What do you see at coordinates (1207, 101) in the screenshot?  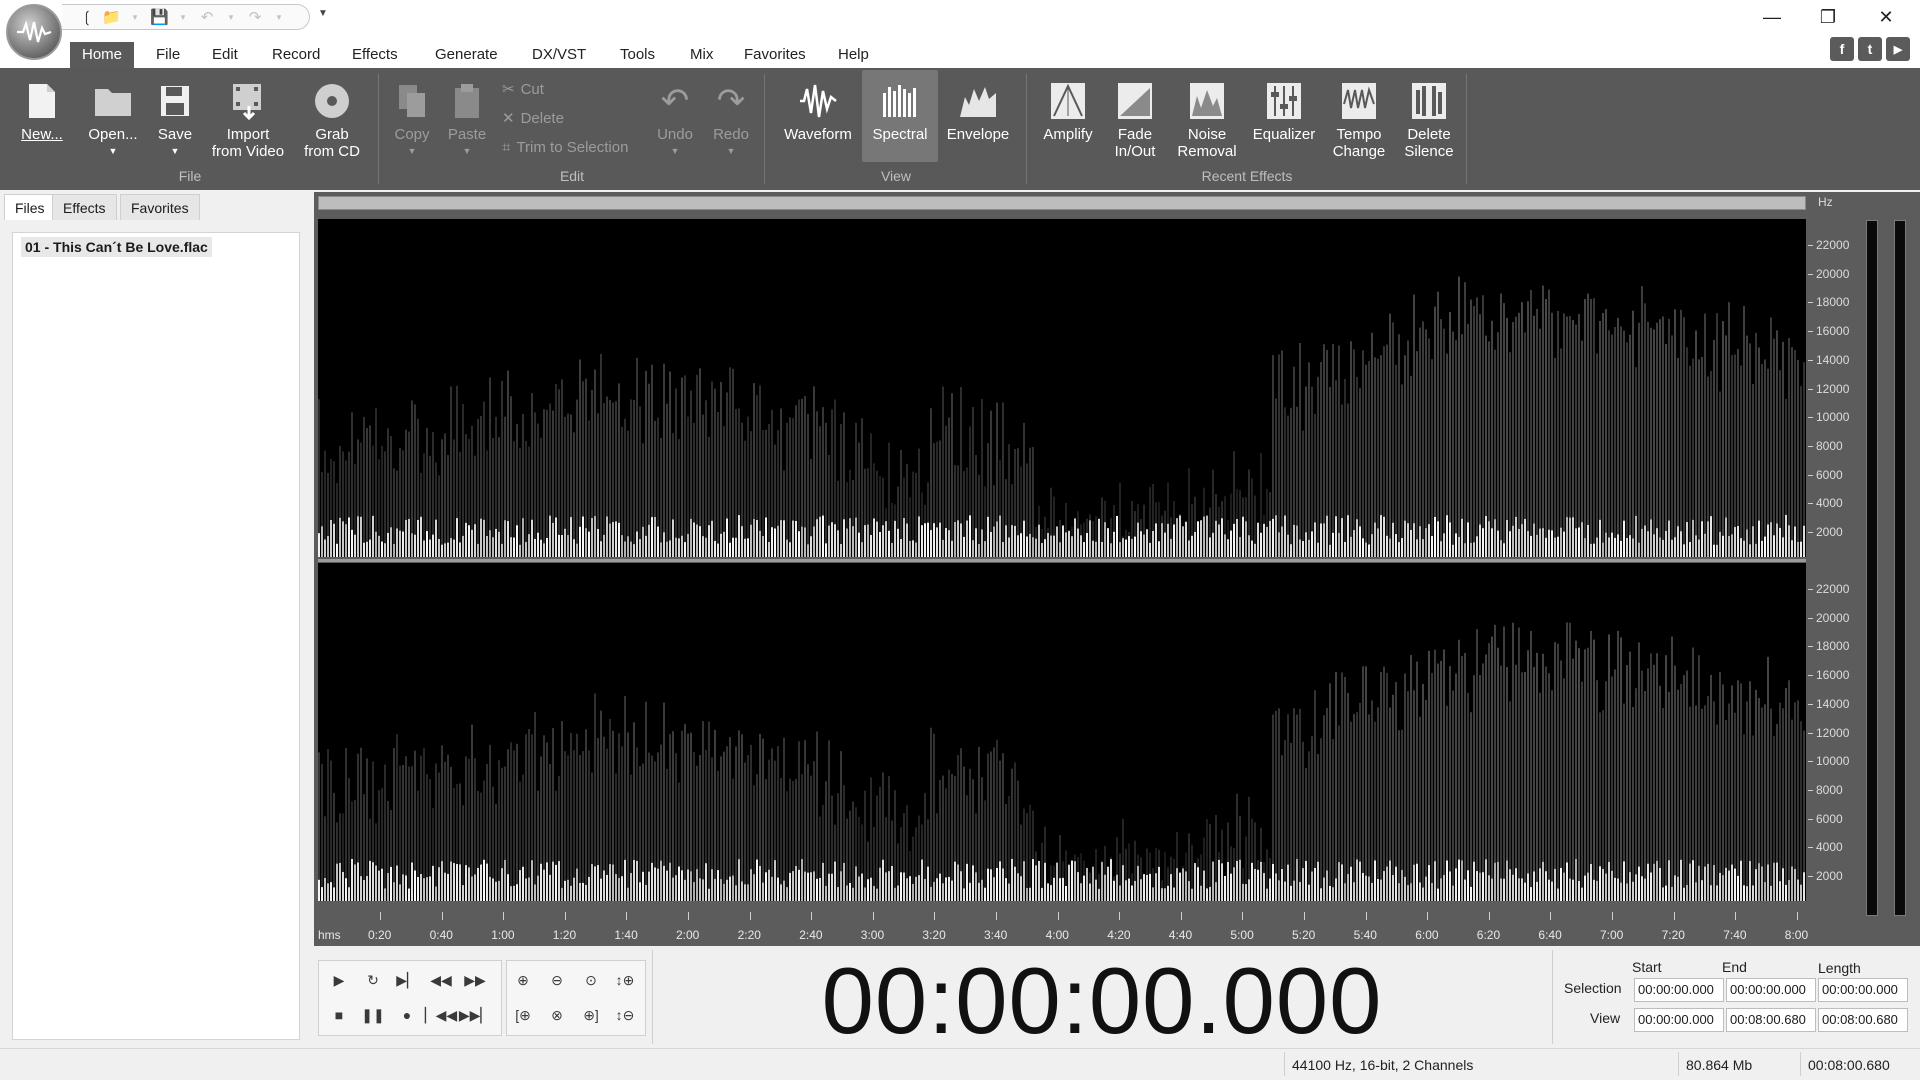 I see `noise-removal-icon` at bounding box center [1207, 101].